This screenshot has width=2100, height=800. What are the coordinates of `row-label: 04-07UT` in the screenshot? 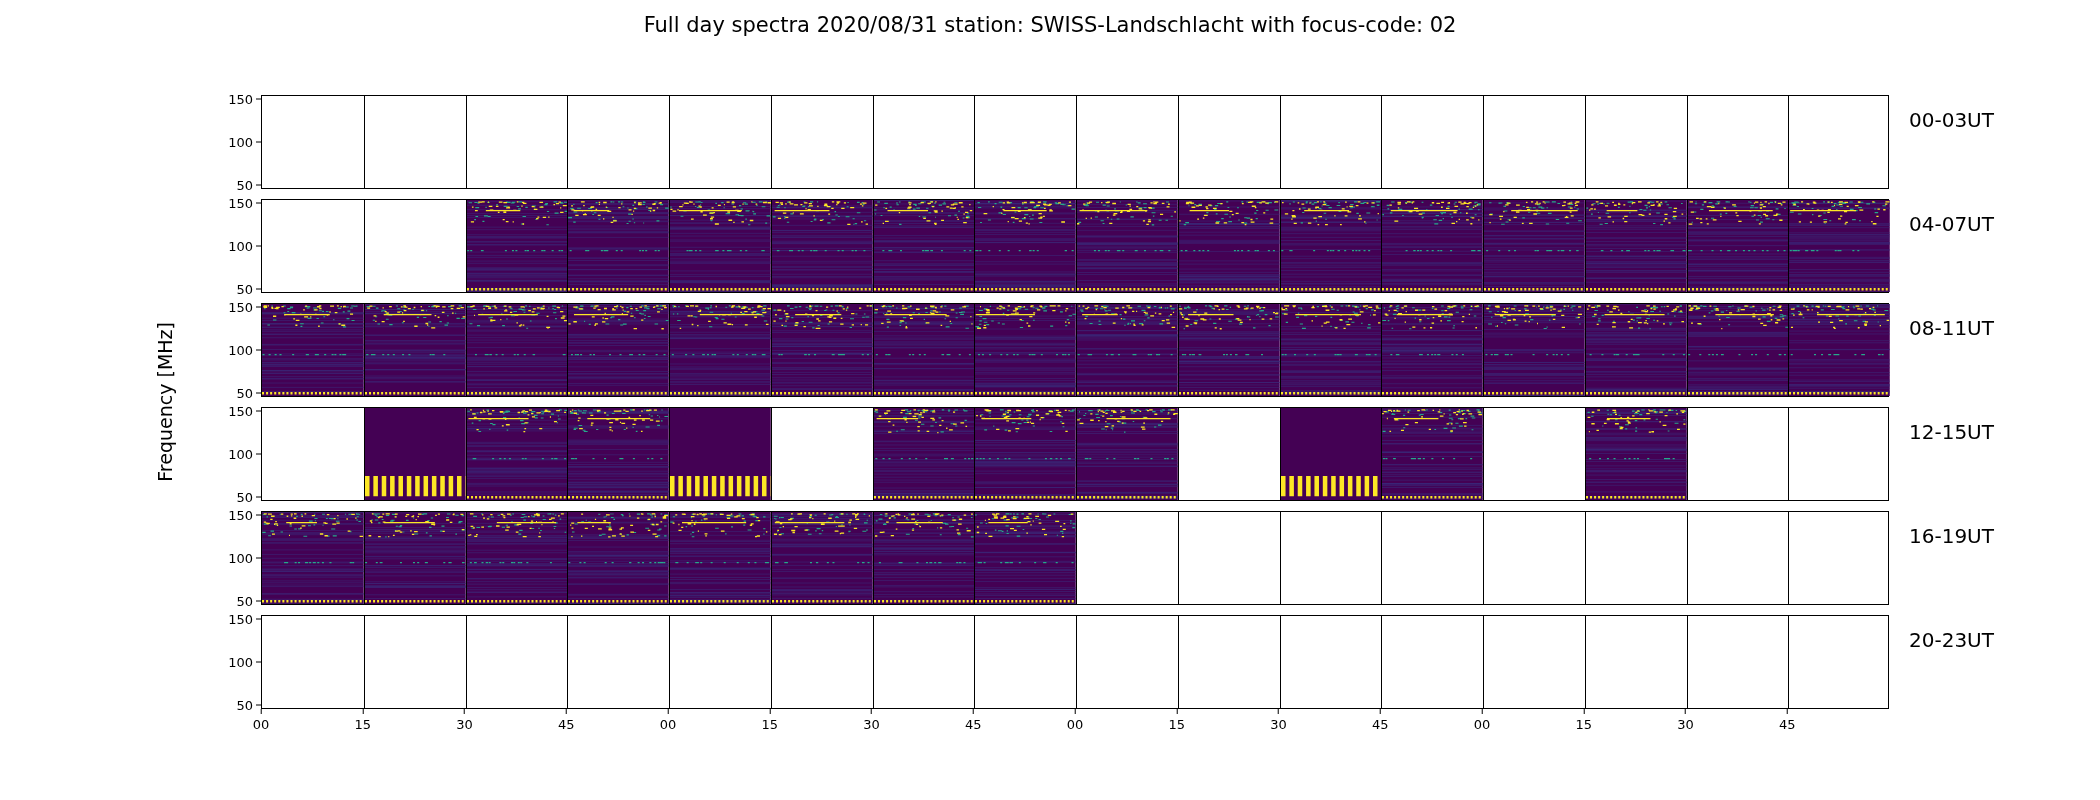 It's located at (1951, 224).